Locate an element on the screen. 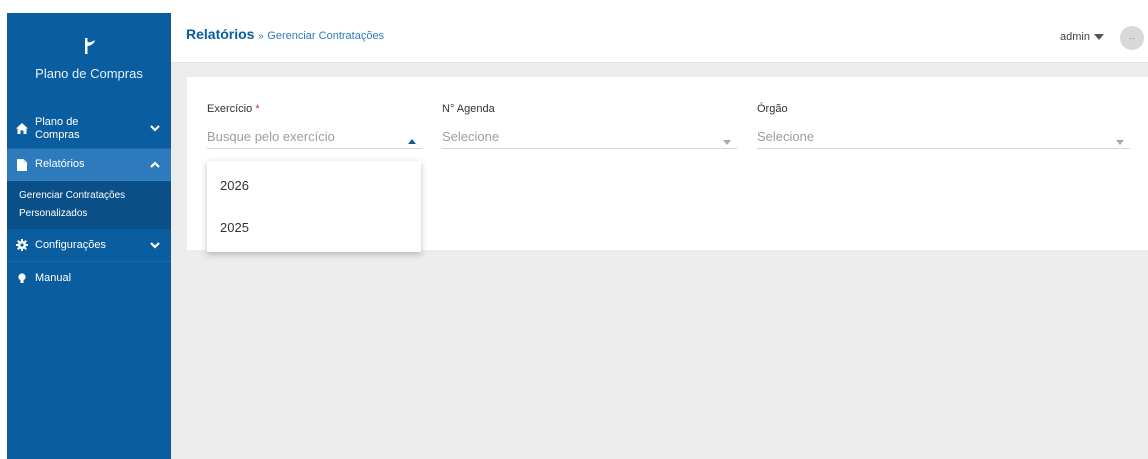 This screenshot has width=1148, height=459. file-icon is located at coordinates (22, 164).